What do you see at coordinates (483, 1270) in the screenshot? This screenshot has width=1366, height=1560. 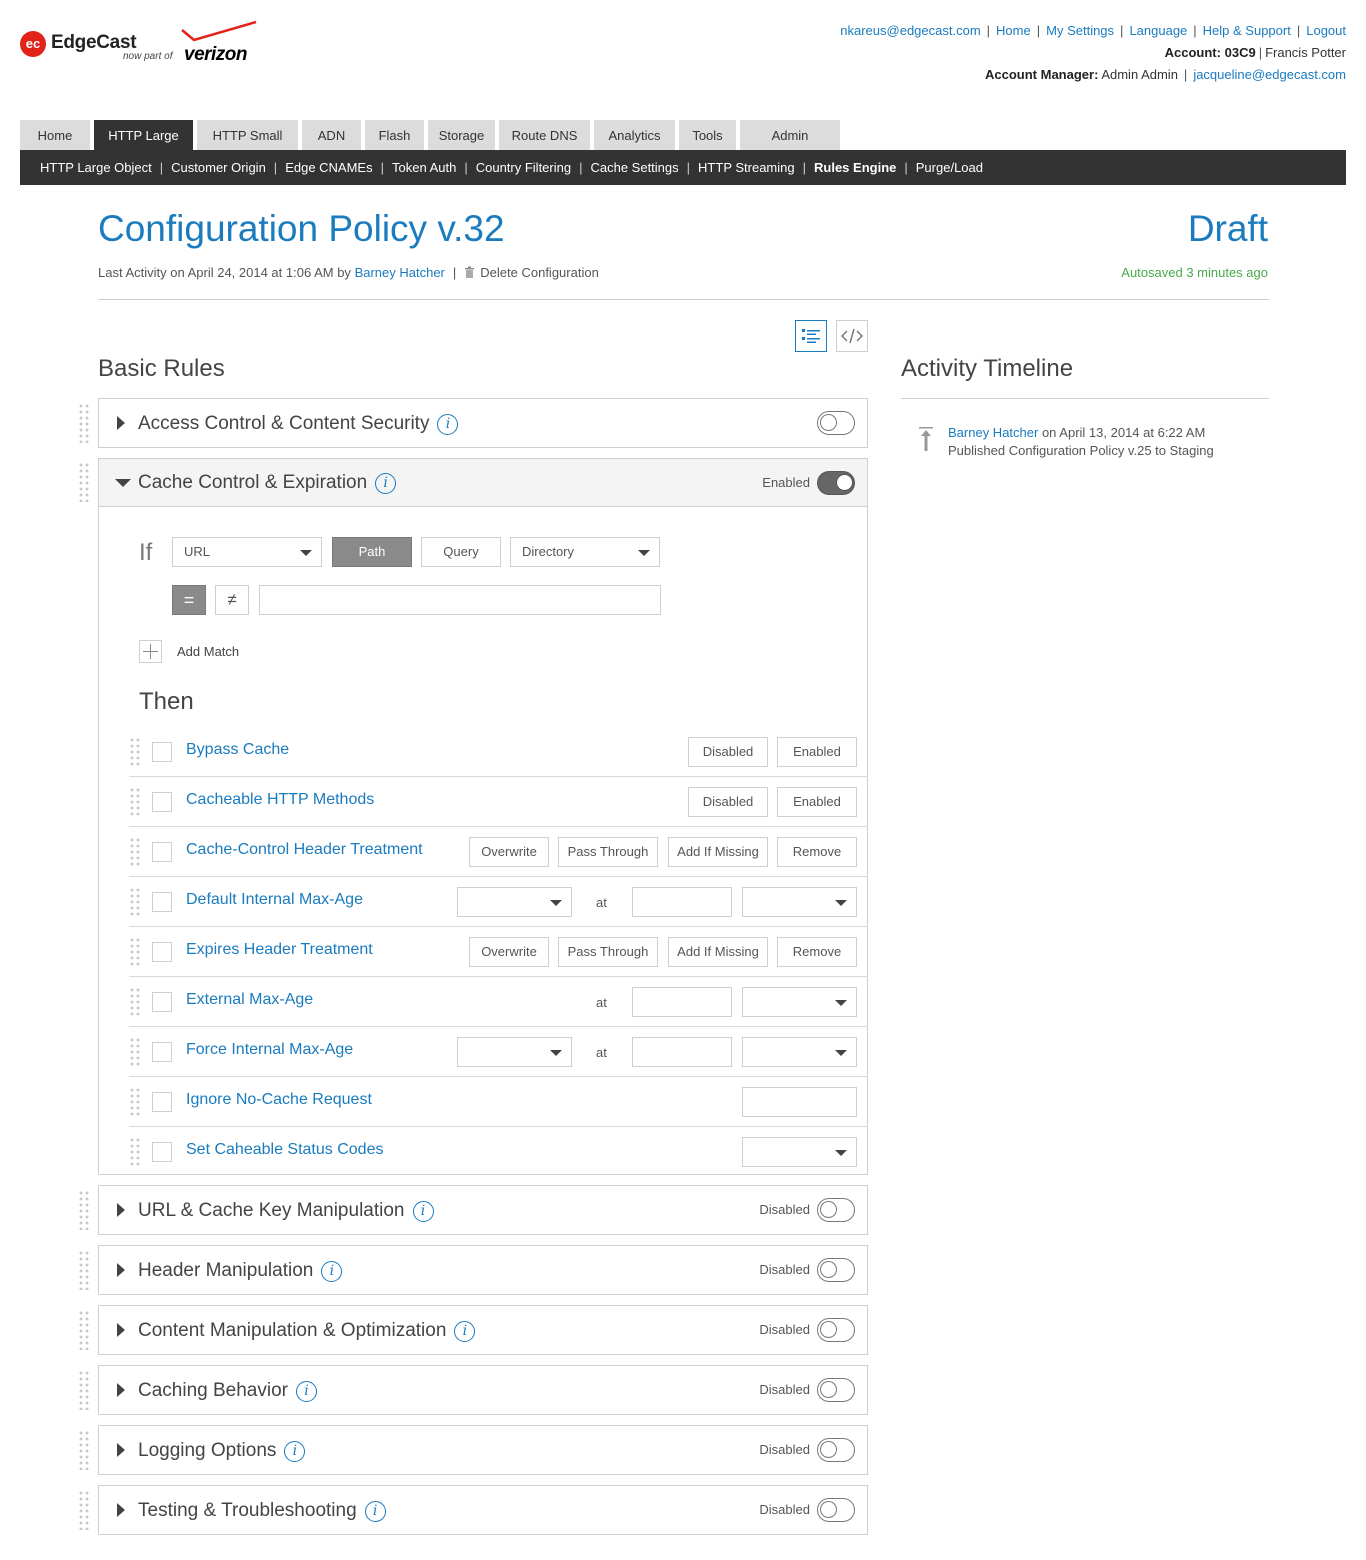 I see `rule-panel-header-manipulation: Header Manipulation i Disabled` at bounding box center [483, 1270].